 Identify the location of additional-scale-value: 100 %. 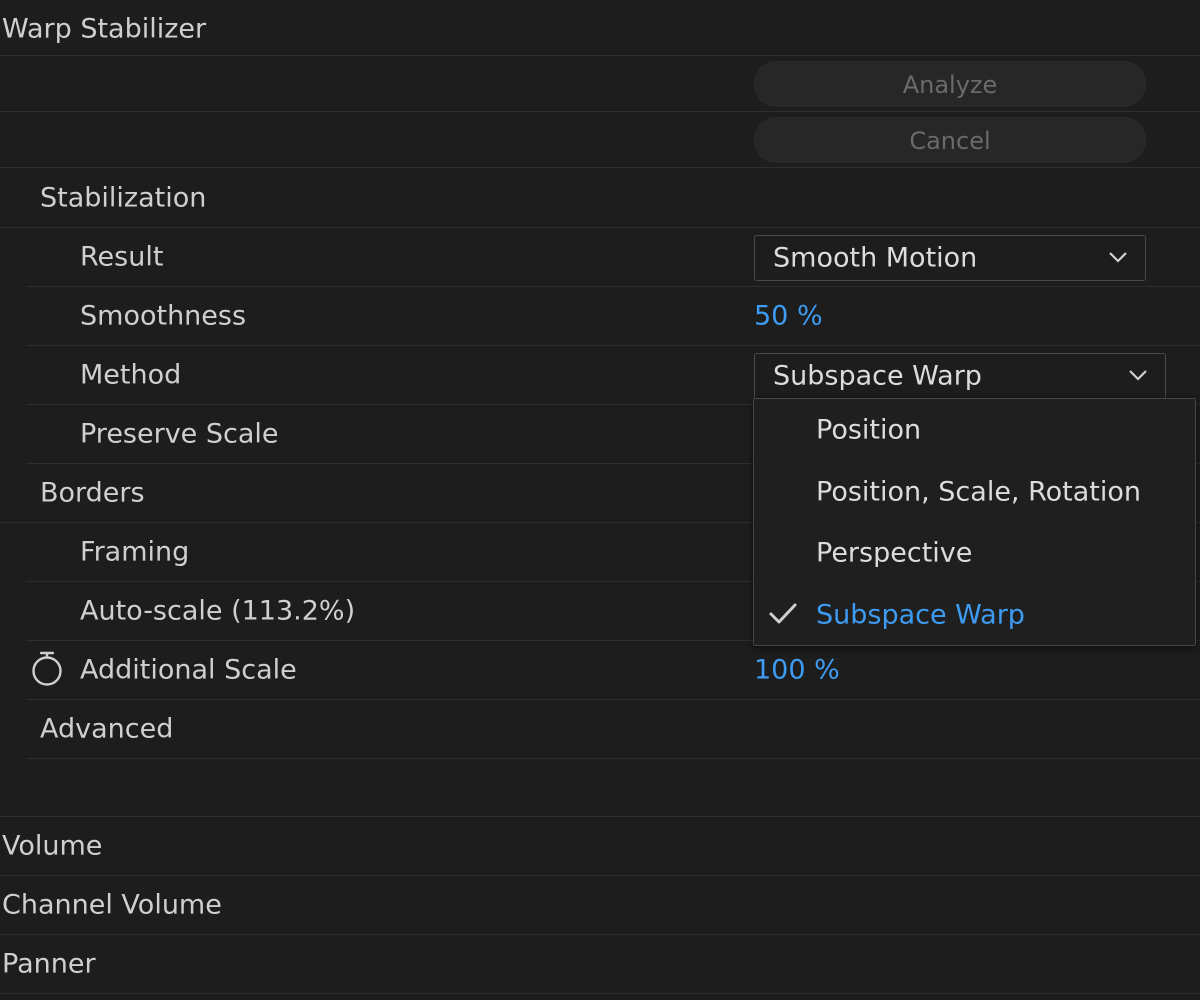
(797, 670).